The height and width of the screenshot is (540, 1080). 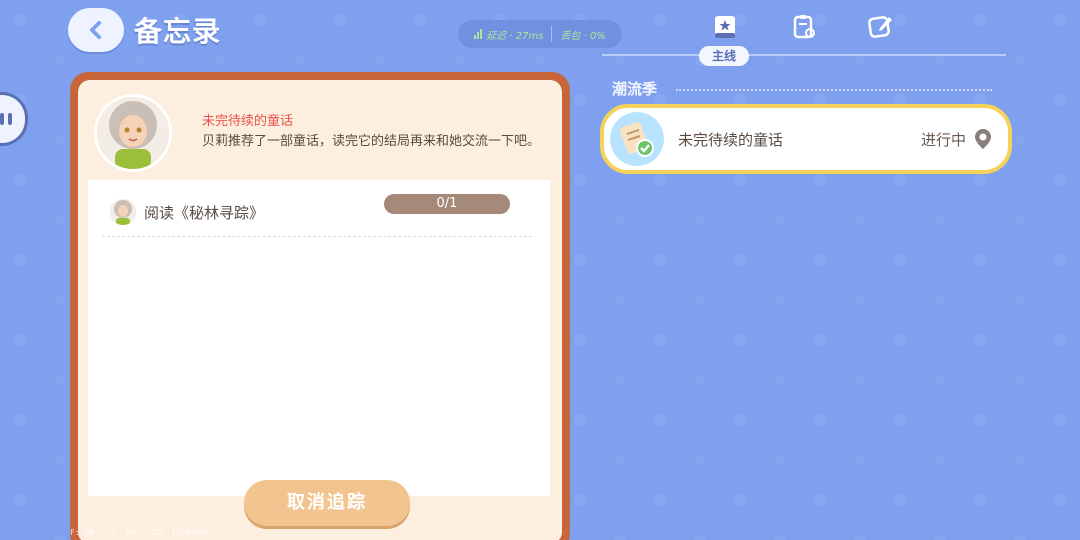 What do you see at coordinates (983, 139) in the screenshot?
I see `location-pin-icon` at bounding box center [983, 139].